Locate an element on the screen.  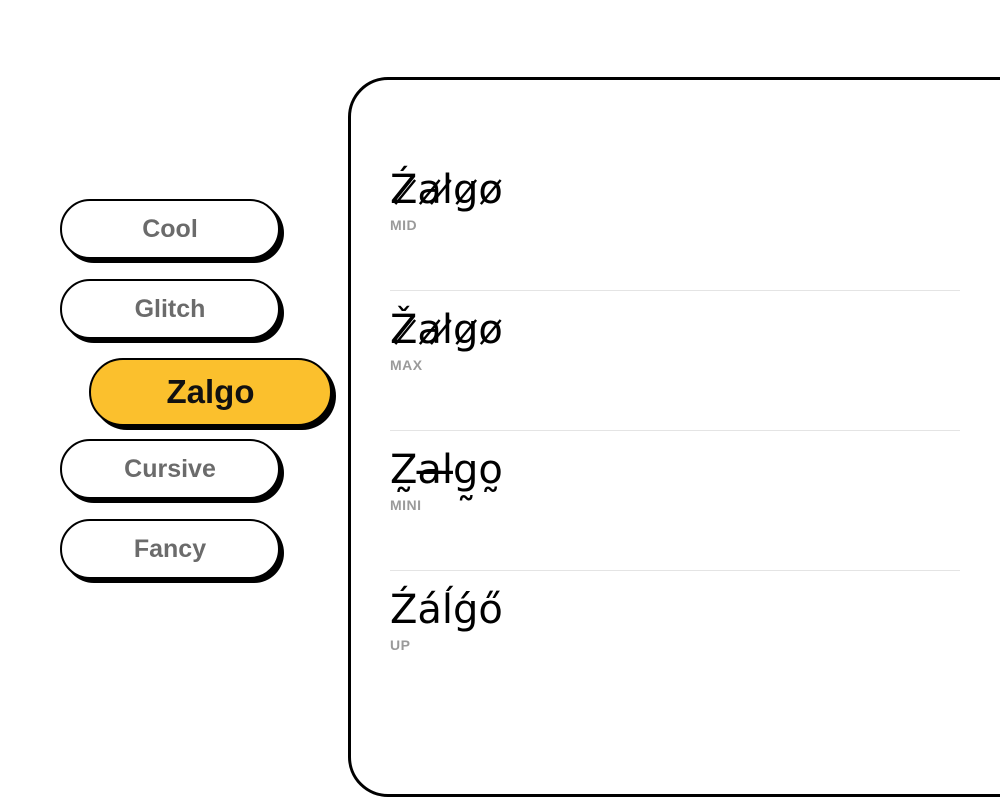
result-text: Źáĺǵő is located at coordinates (446, 610).